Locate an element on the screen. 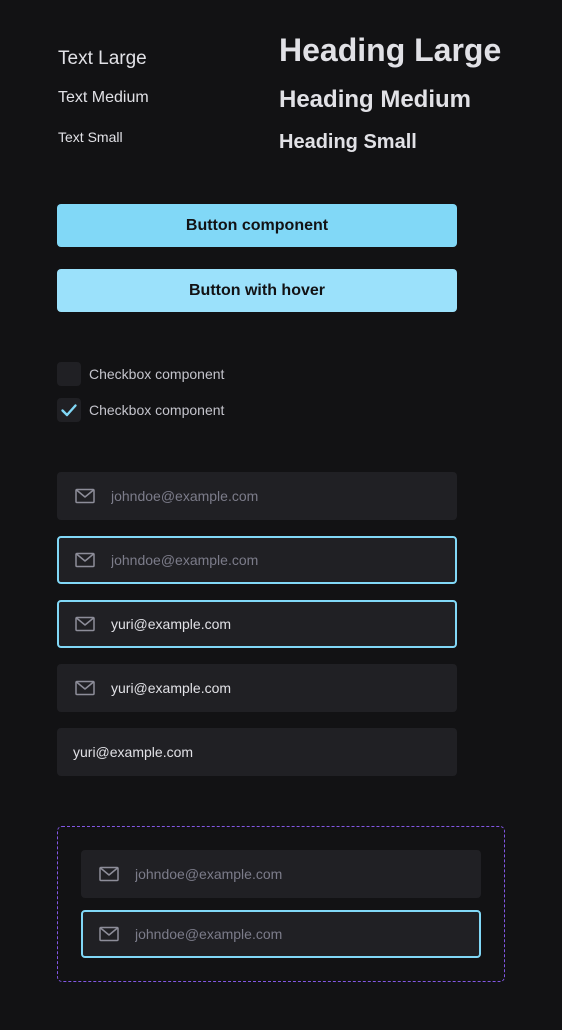 This screenshot has width=562, height=1030. email-input-default is located at coordinates (257, 496).